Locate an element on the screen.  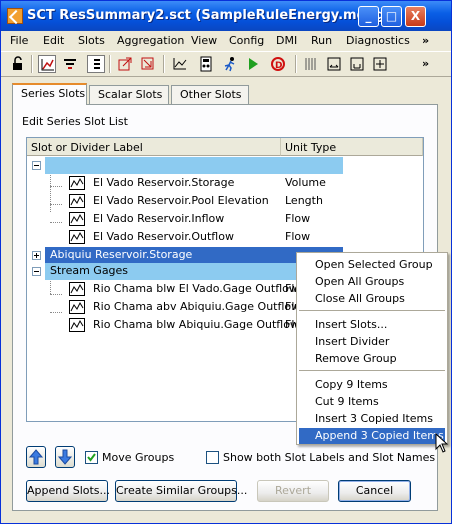
app-icon is located at coordinates (15, 16).